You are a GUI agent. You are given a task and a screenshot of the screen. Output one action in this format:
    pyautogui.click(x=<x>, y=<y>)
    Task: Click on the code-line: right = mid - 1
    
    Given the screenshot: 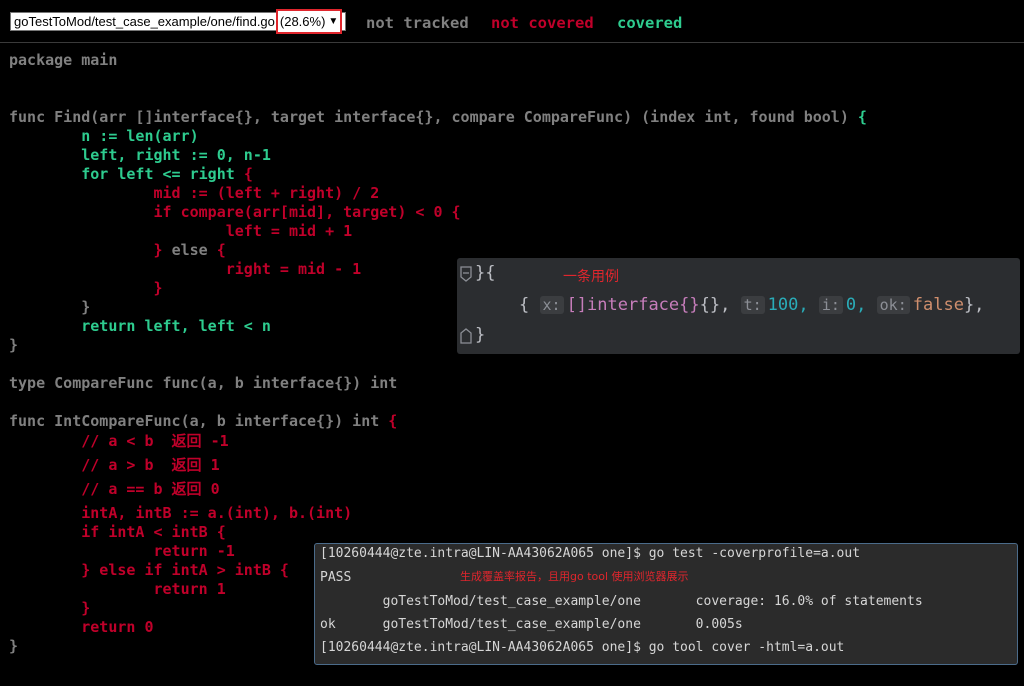 What is the action you would take?
    pyautogui.click(x=185, y=269)
    